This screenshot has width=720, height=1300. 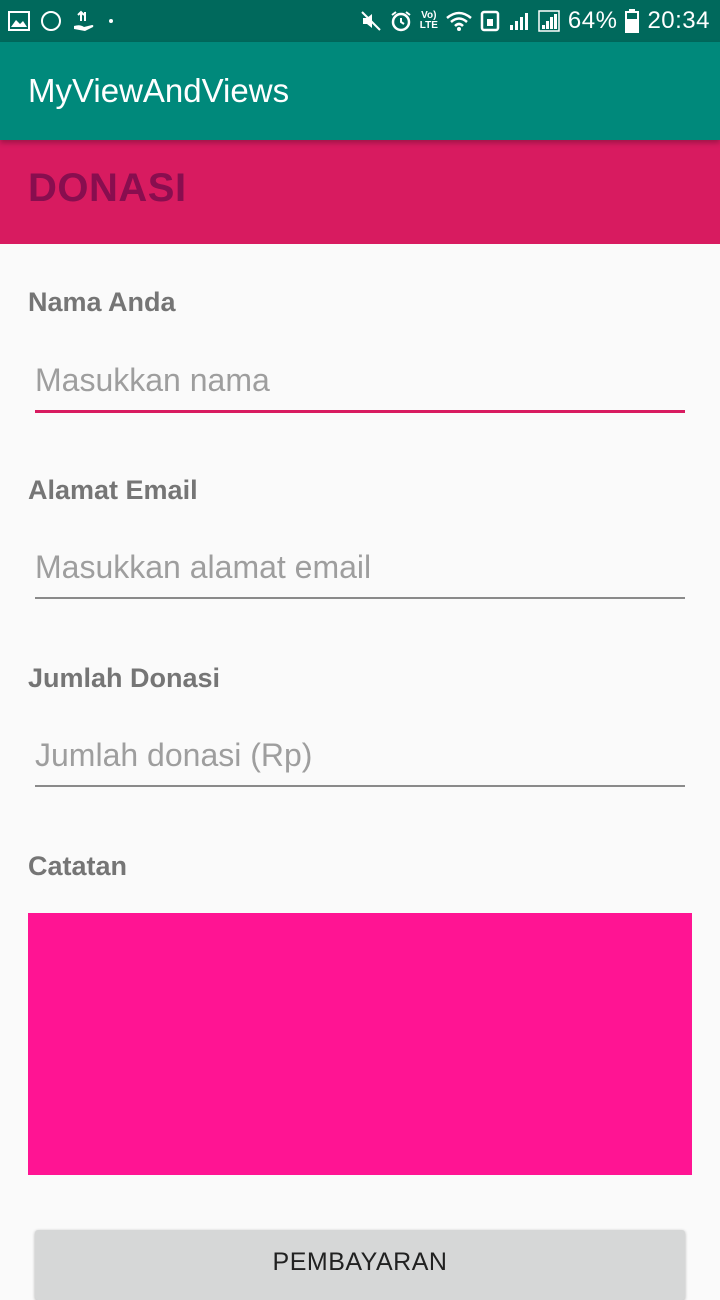 What do you see at coordinates (159, 90) in the screenshot?
I see `app-title: MyViewAndViews` at bounding box center [159, 90].